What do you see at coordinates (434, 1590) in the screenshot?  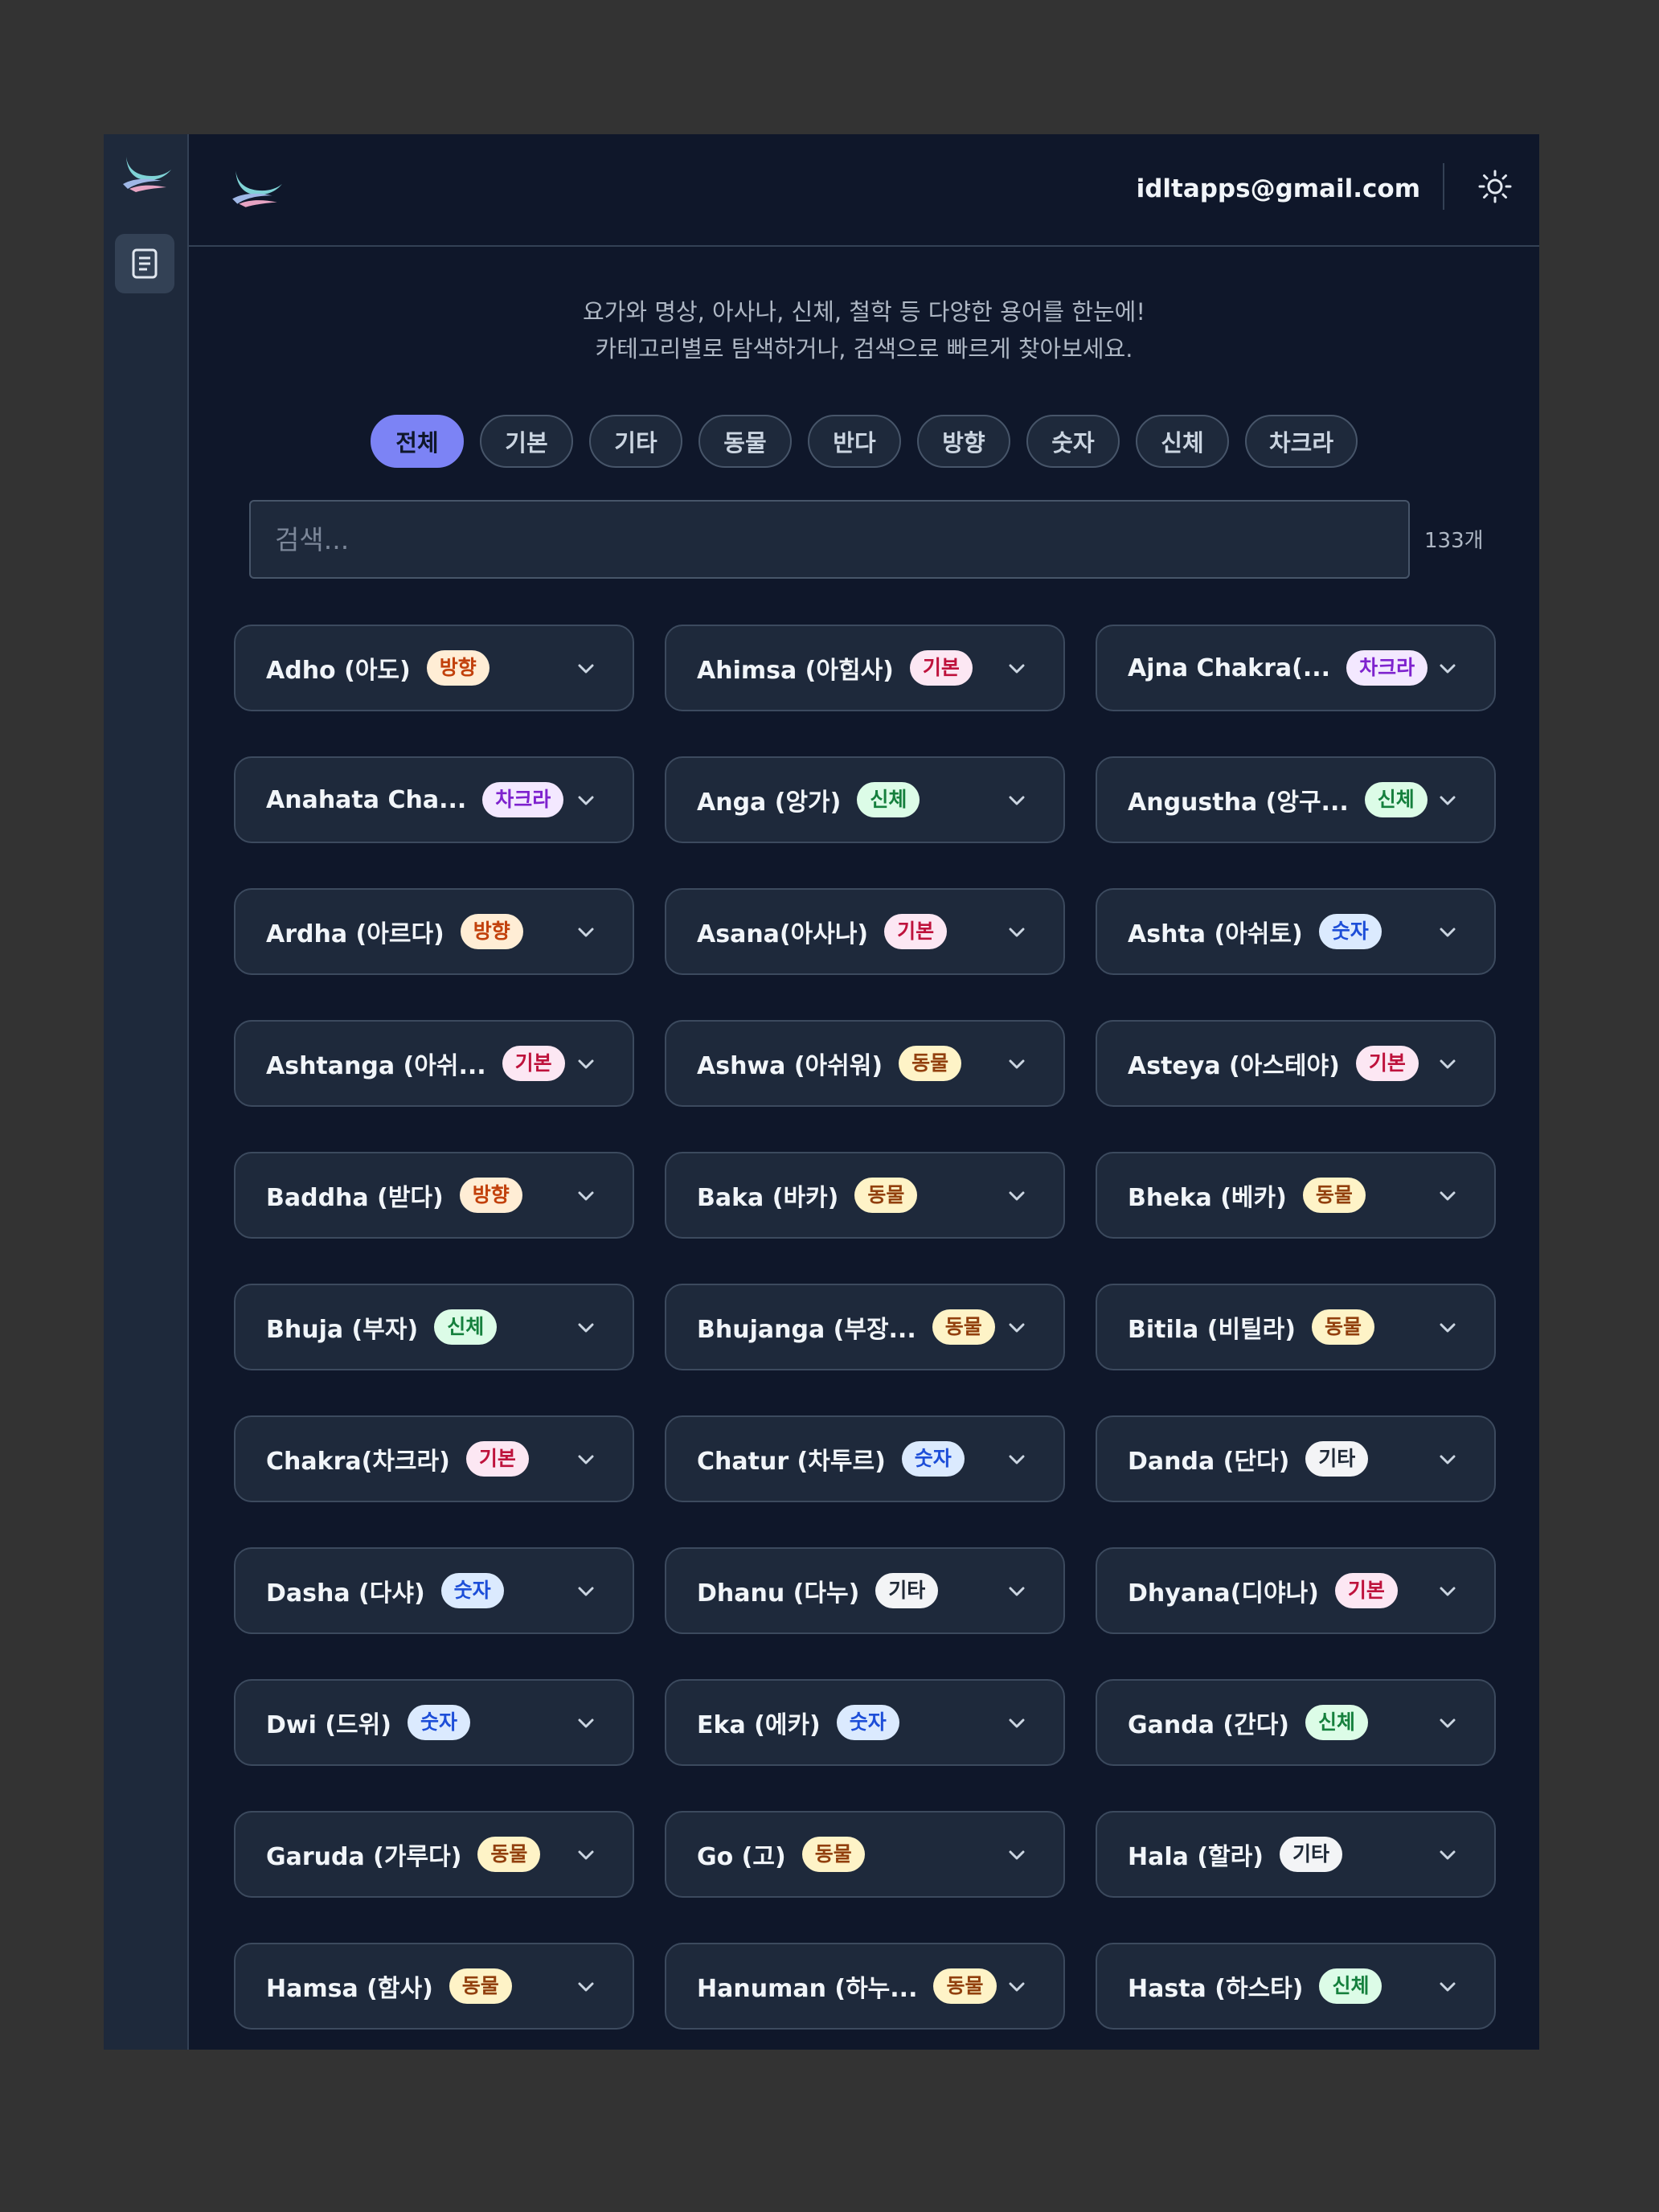 I see `term-card: Dasha (다샤) 숫자` at bounding box center [434, 1590].